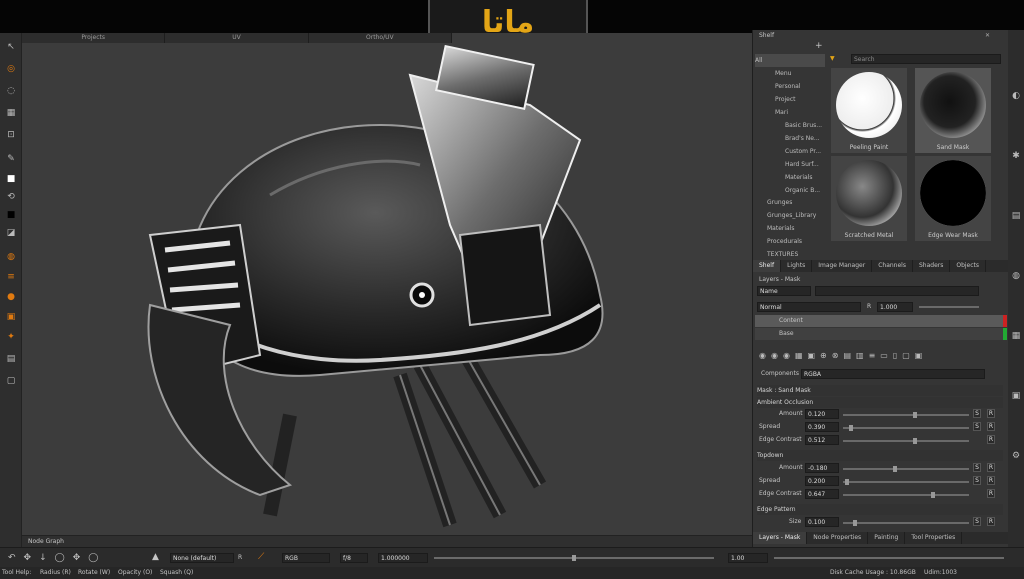 Image resolution: width=1024 pixels, height=579 pixels. Describe the element at coordinates (977, 480) in the screenshot. I see `td-spread-s-button: S` at that location.